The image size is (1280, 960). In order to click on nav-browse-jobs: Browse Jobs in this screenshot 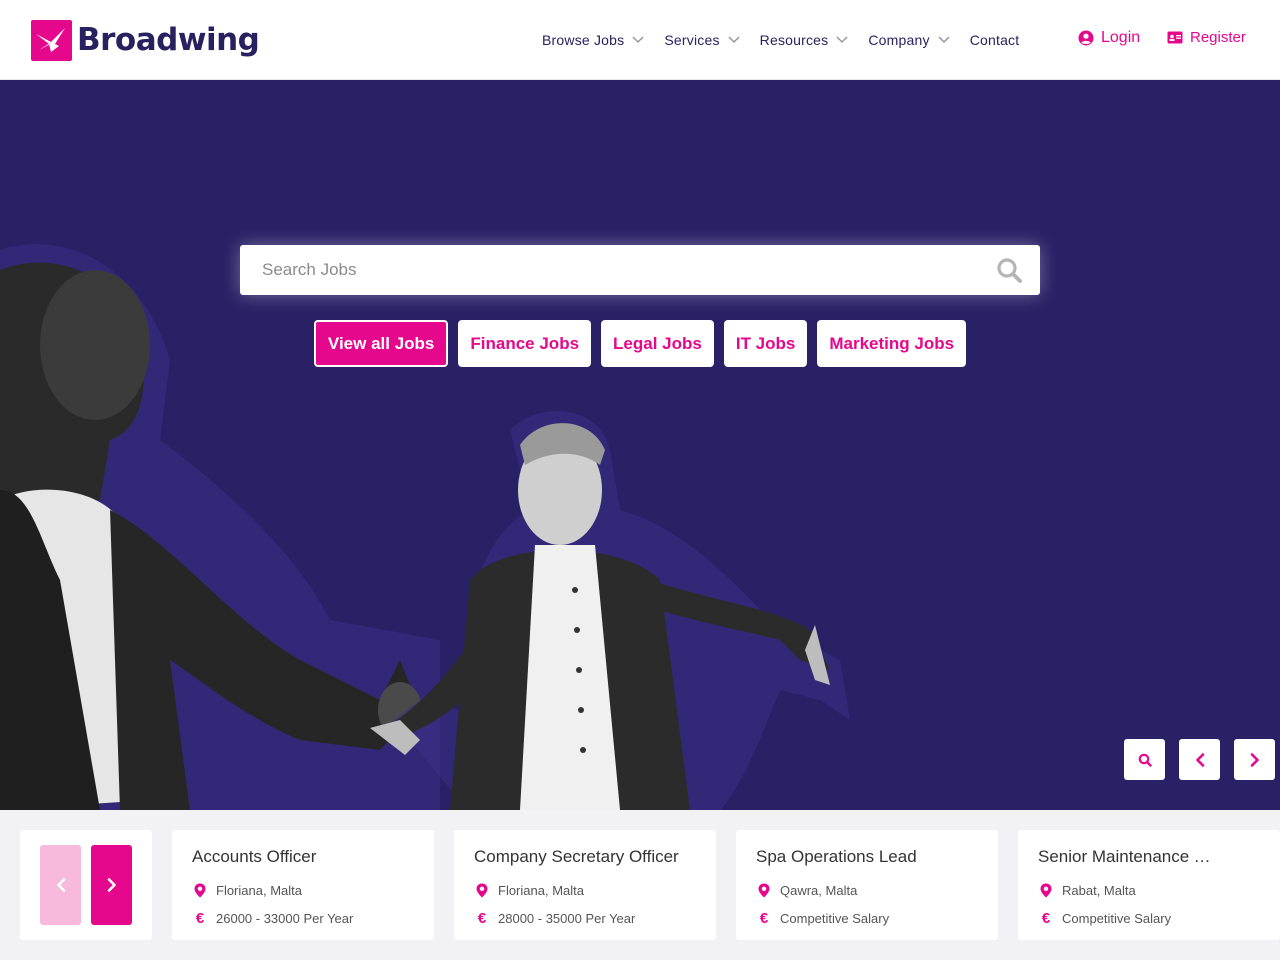, I will do `click(593, 40)`.